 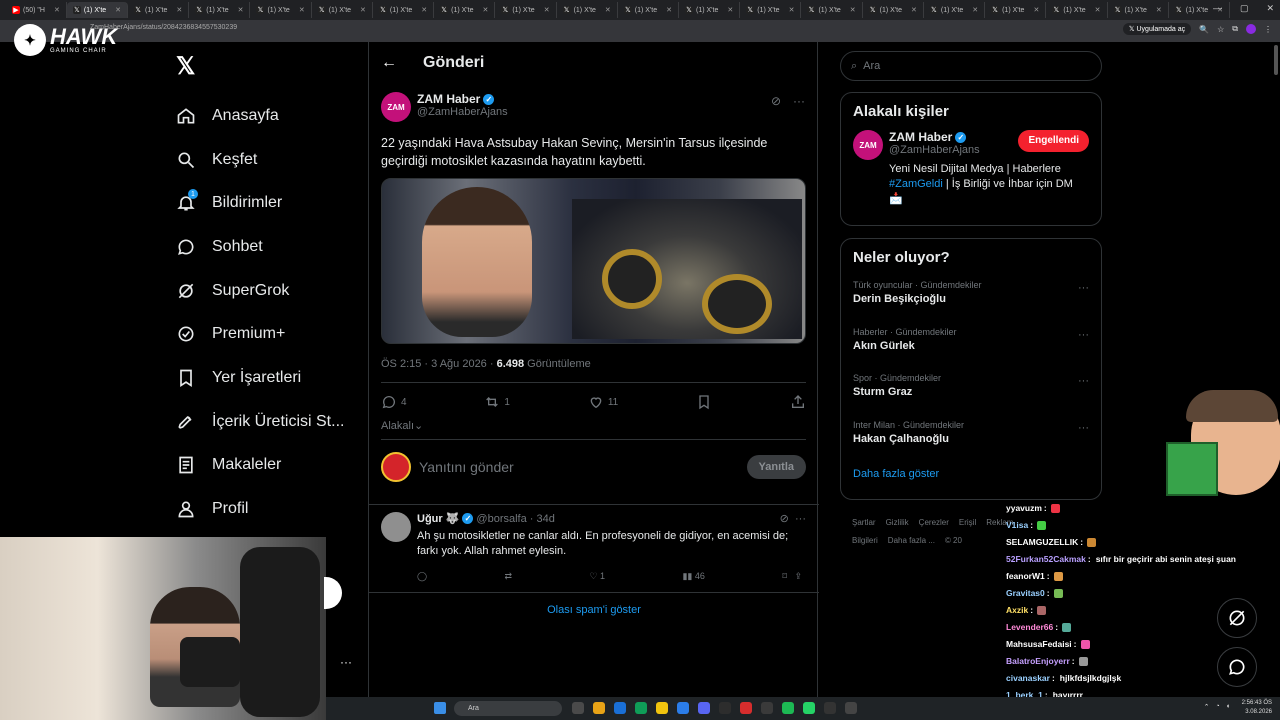 I want to click on footer-link: Gizlilik, so click(x=897, y=522).